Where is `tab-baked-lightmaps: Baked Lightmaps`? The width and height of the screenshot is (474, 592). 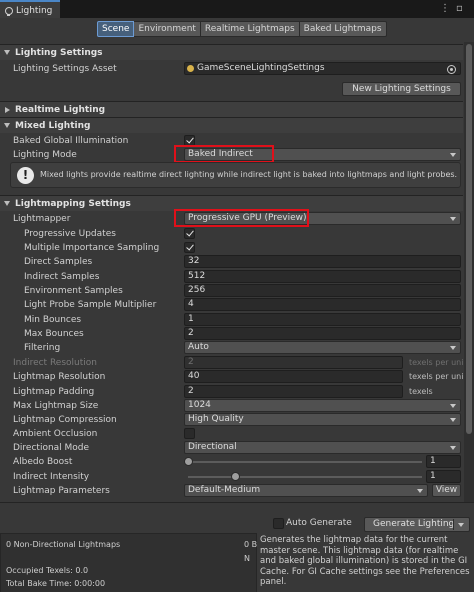
tab-baked-lightmaps: Baked Lightmaps is located at coordinates (343, 29).